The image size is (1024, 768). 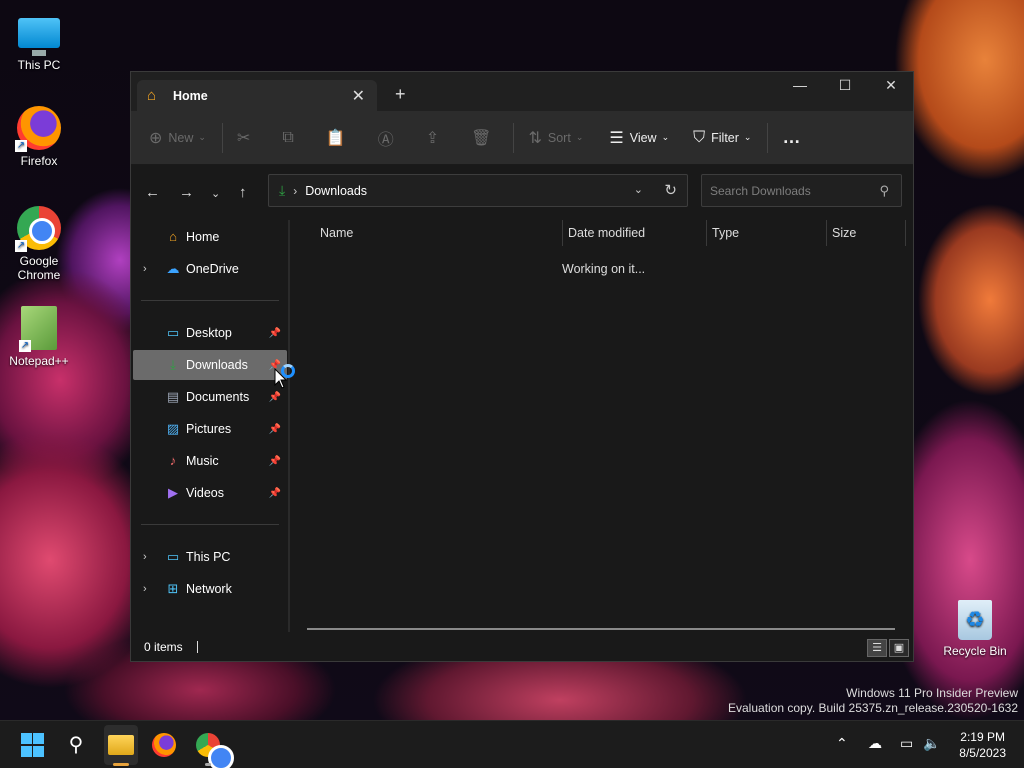 I want to click on close-window-button: ✕, so click(x=891, y=85).